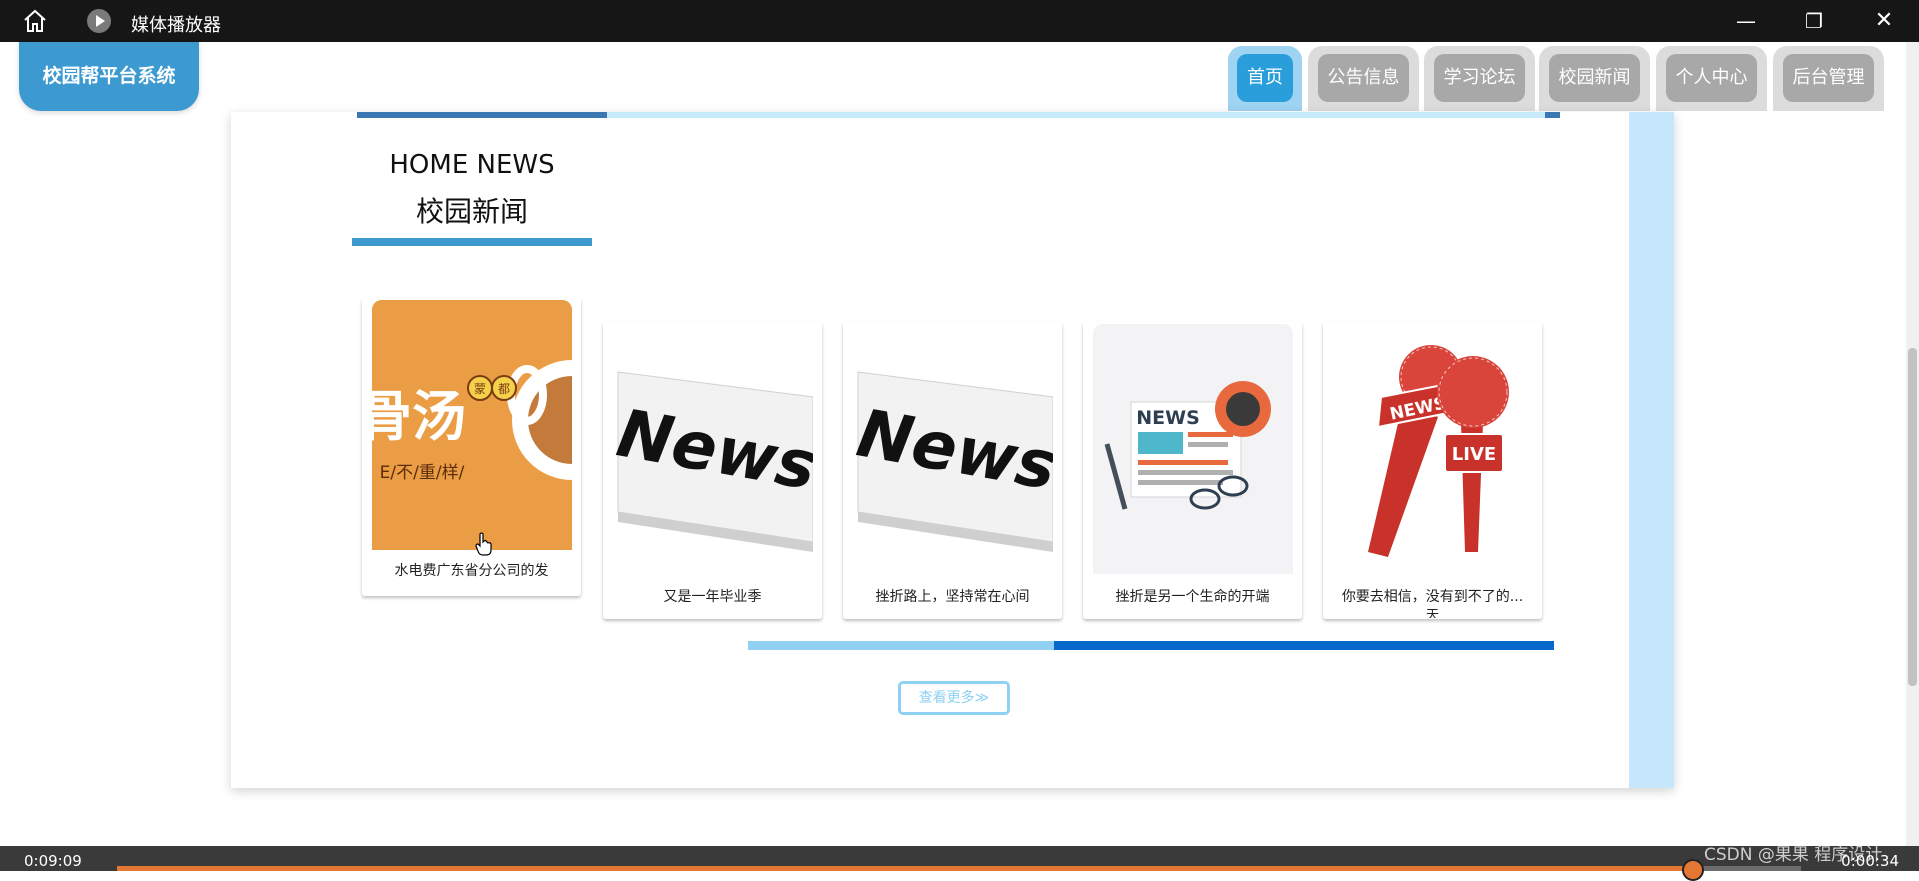 This screenshot has height=881, width=1919. Describe the element at coordinates (1168, 418) in the screenshot. I see `desk-news-text: NEWS` at that location.